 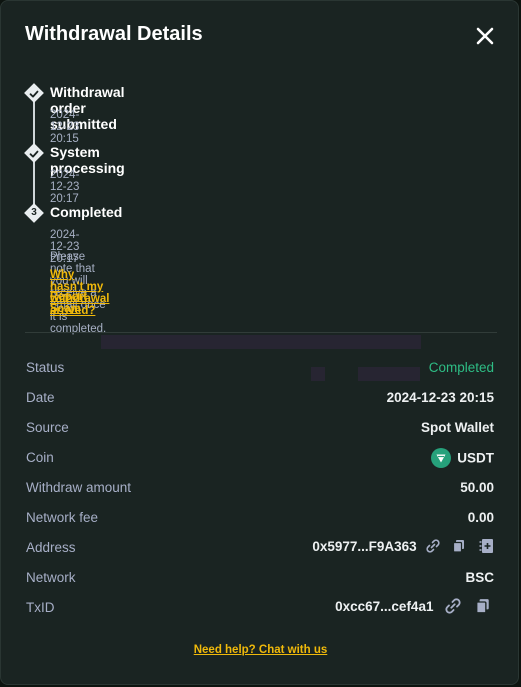 What do you see at coordinates (480, 517) in the screenshot?
I see `network-fee-value: 0.00` at bounding box center [480, 517].